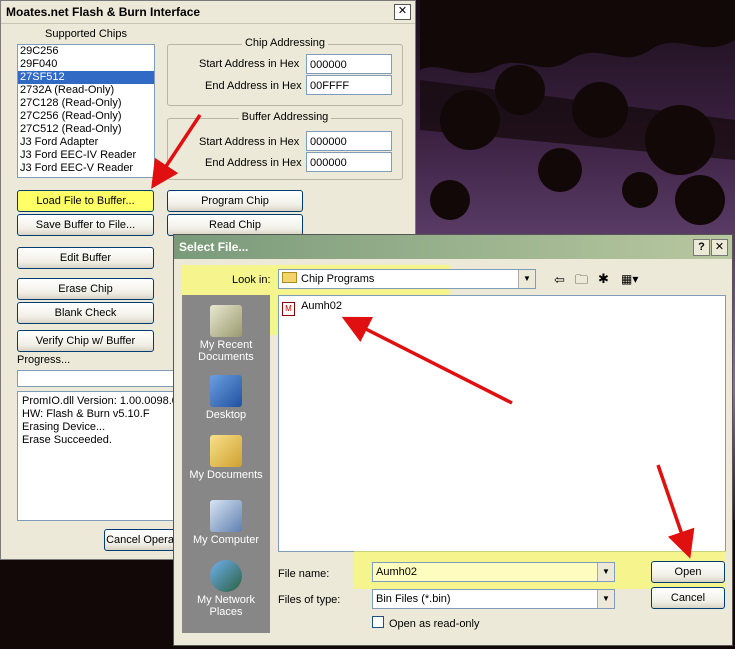  What do you see at coordinates (253, 86) in the screenshot?
I see `chip-end-label: End Address in Hex` at bounding box center [253, 86].